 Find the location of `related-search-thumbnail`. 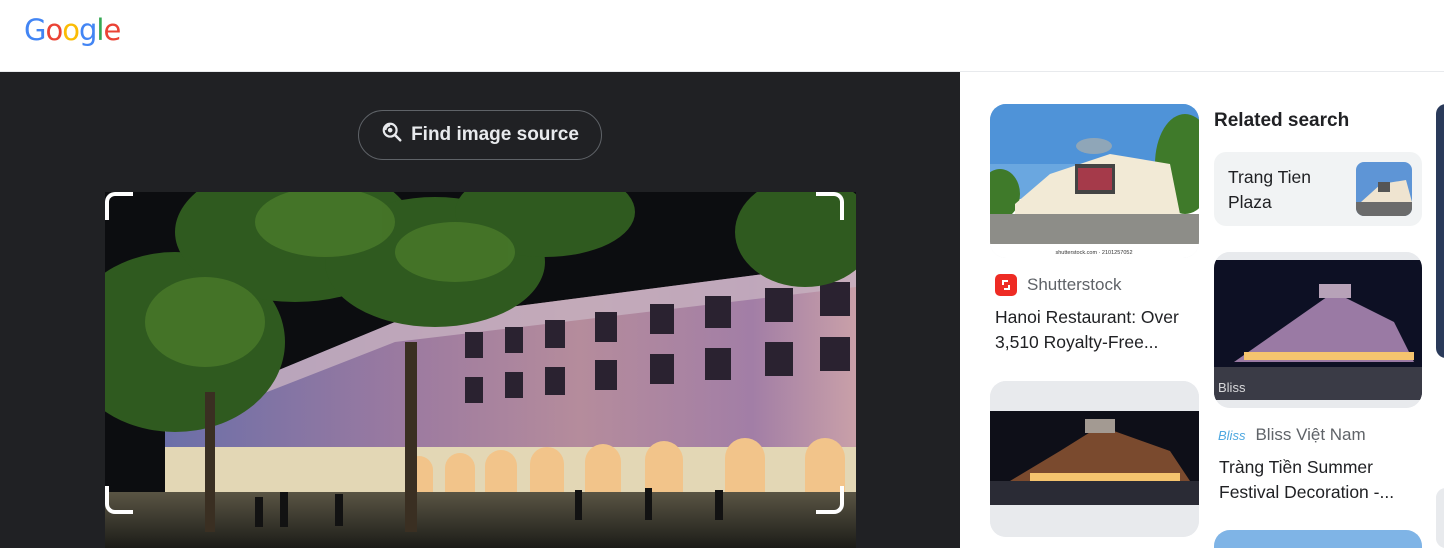

related-search-thumbnail is located at coordinates (1384, 189).